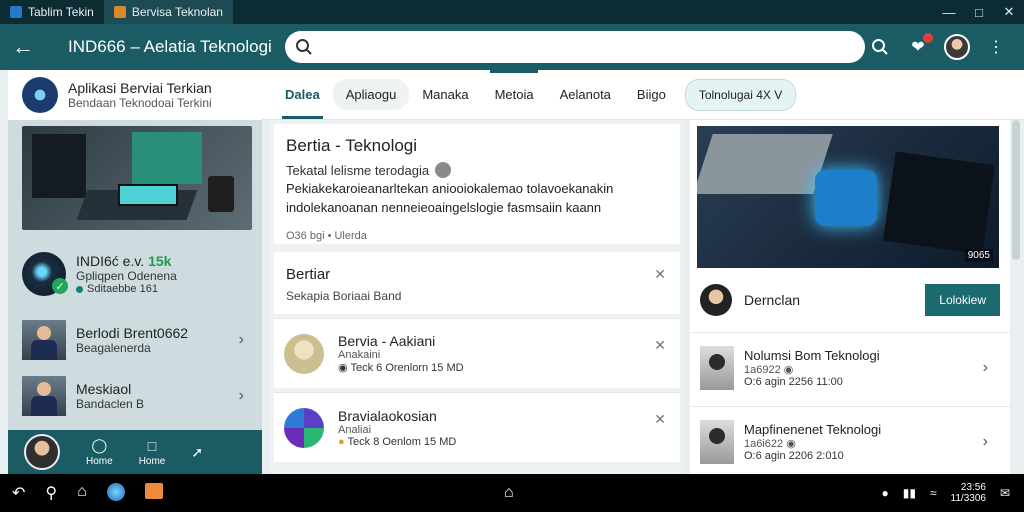 This screenshot has width=1024, height=512. I want to click on back-nav-icon: ↶, so click(18, 493).